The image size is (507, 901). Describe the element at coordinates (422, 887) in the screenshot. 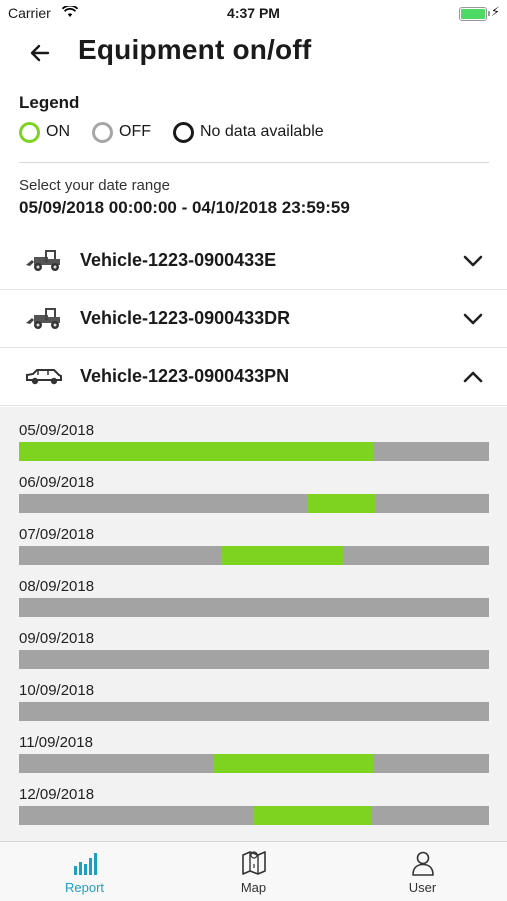

I see `tab-label: User` at that location.